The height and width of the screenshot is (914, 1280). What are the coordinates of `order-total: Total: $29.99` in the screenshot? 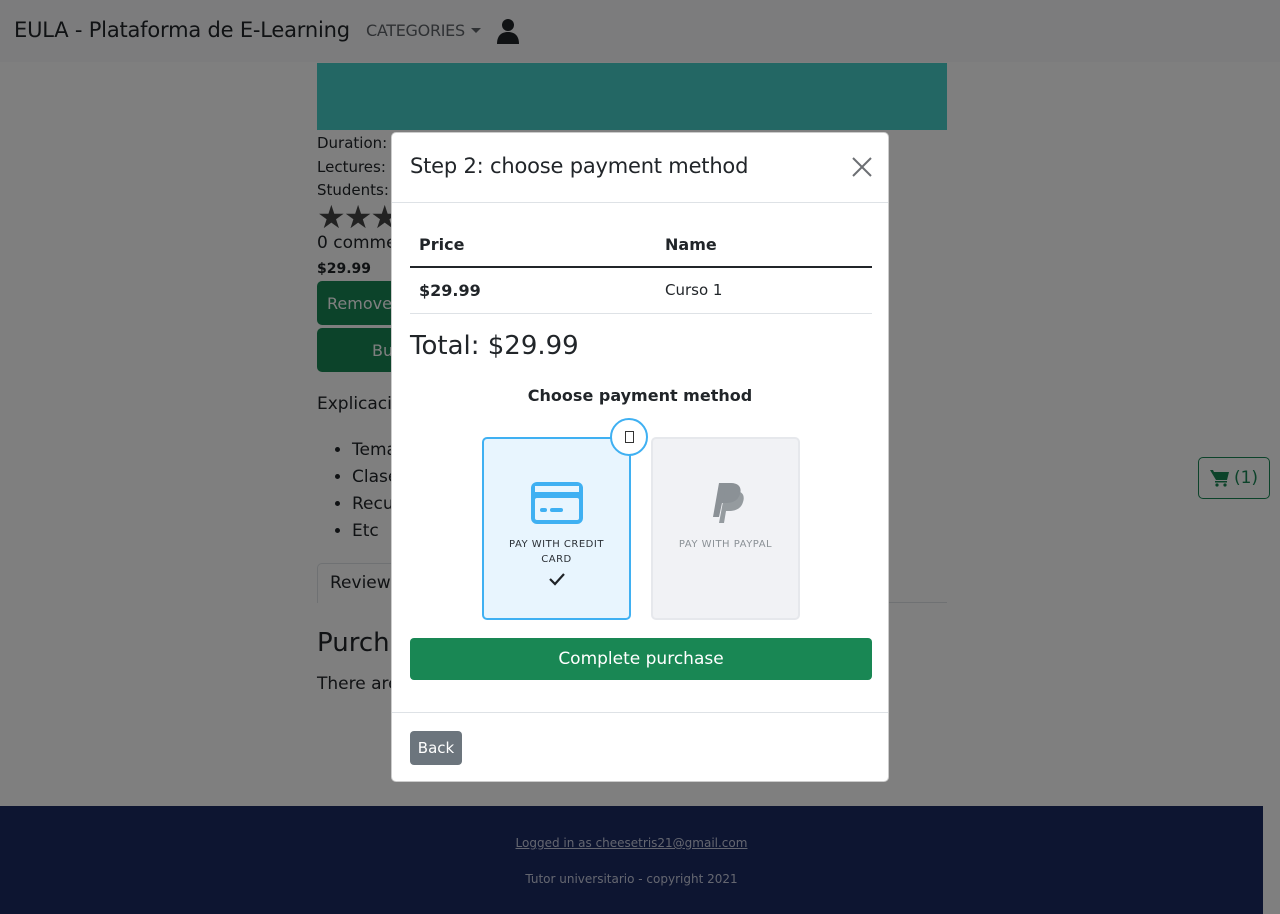 It's located at (494, 346).